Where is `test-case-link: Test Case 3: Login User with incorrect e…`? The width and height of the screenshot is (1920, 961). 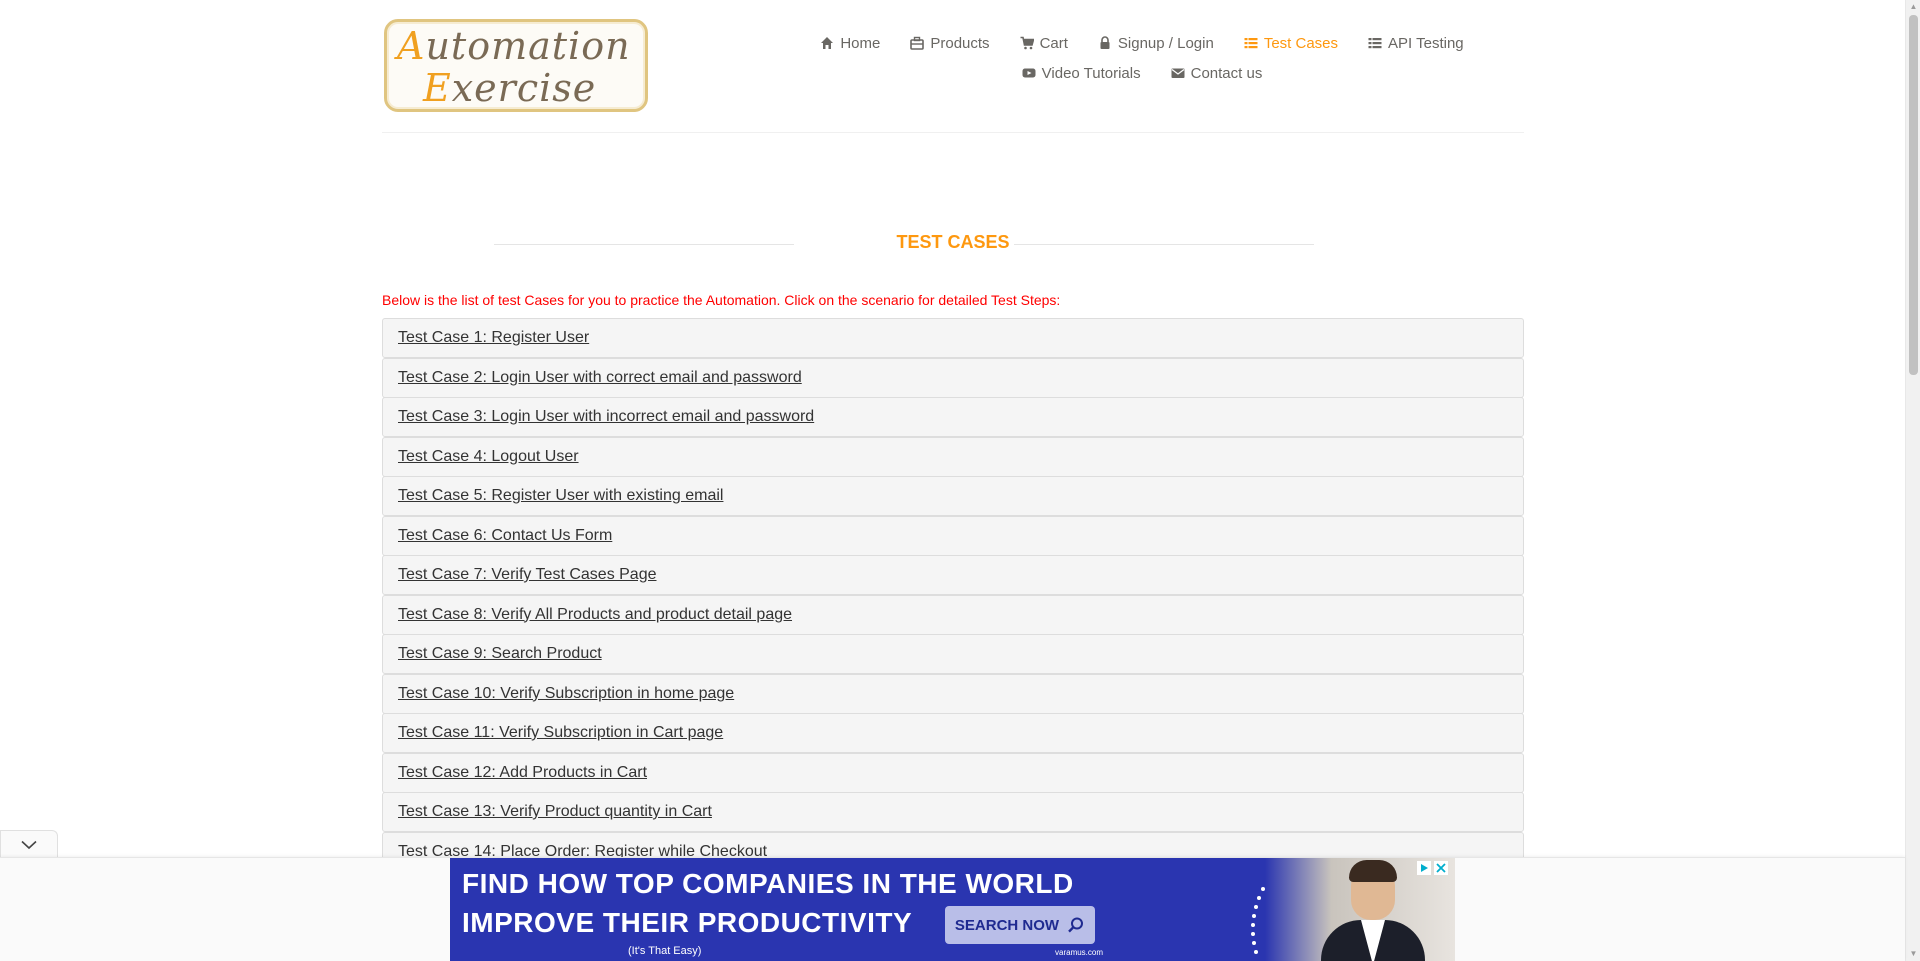 test-case-link: Test Case 3: Login User with incorrect e… is located at coordinates (606, 417).